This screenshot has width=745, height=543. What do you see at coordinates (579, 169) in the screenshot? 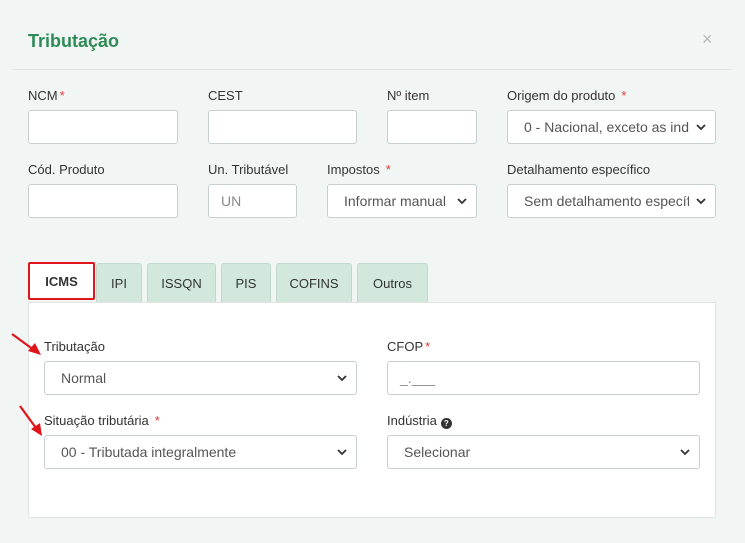
I see `detalhamento-label: Detalhamento específico` at bounding box center [579, 169].